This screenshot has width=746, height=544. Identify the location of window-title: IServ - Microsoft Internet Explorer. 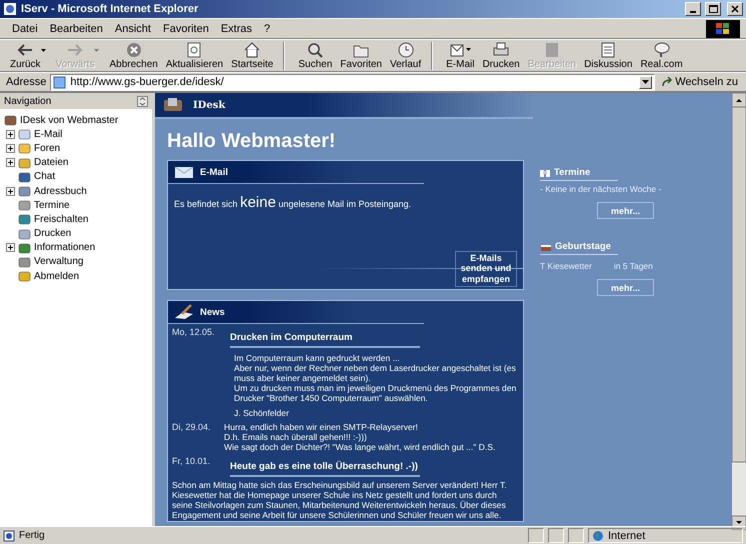
(110, 9).